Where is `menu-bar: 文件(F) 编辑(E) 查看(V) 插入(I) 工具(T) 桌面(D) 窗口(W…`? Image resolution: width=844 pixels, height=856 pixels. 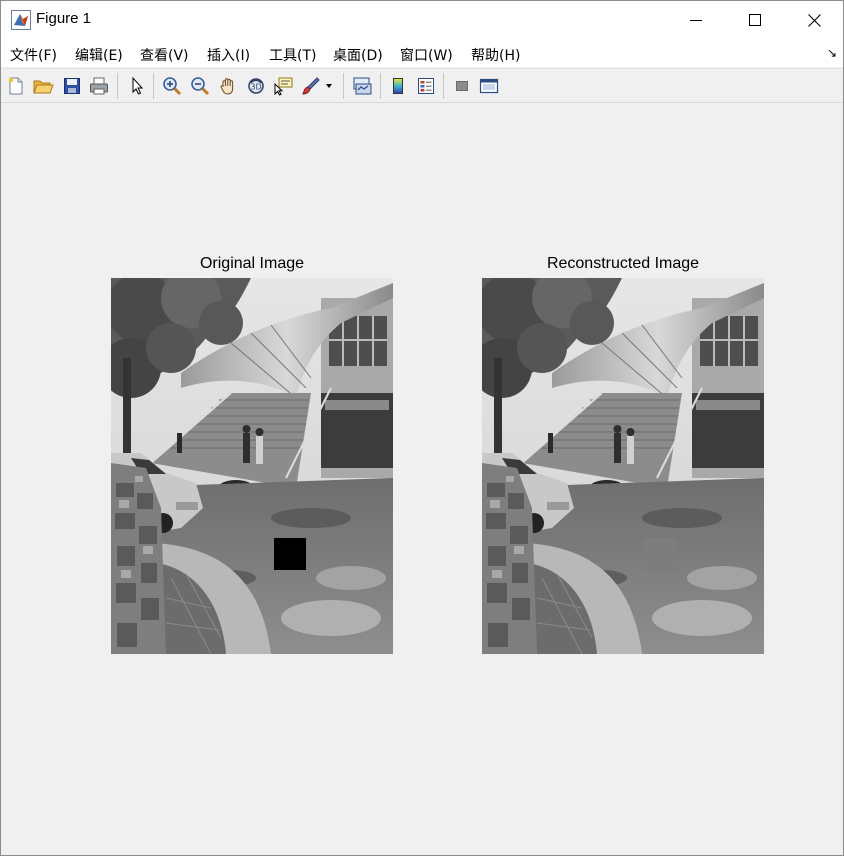 menu-bar: 文件(F) 编辑(E) 查看(V) 插入(I) 工具(T) 桌面(D) 窗口(W… is located at coordinates (422, 53).